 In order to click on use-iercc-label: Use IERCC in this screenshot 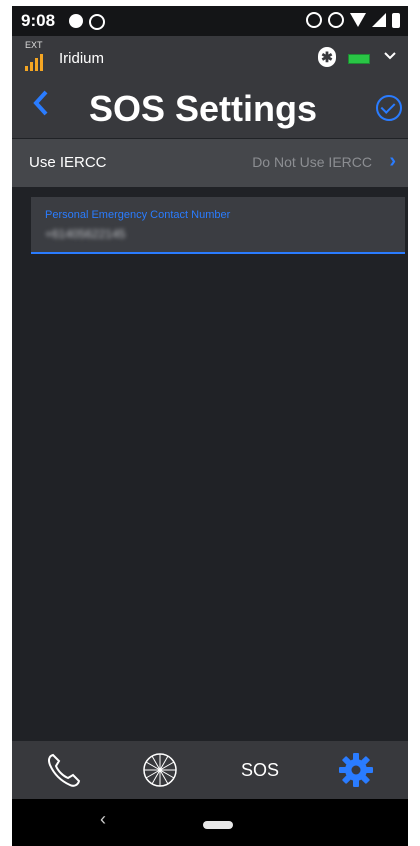, I will do `click(68, 162)`.